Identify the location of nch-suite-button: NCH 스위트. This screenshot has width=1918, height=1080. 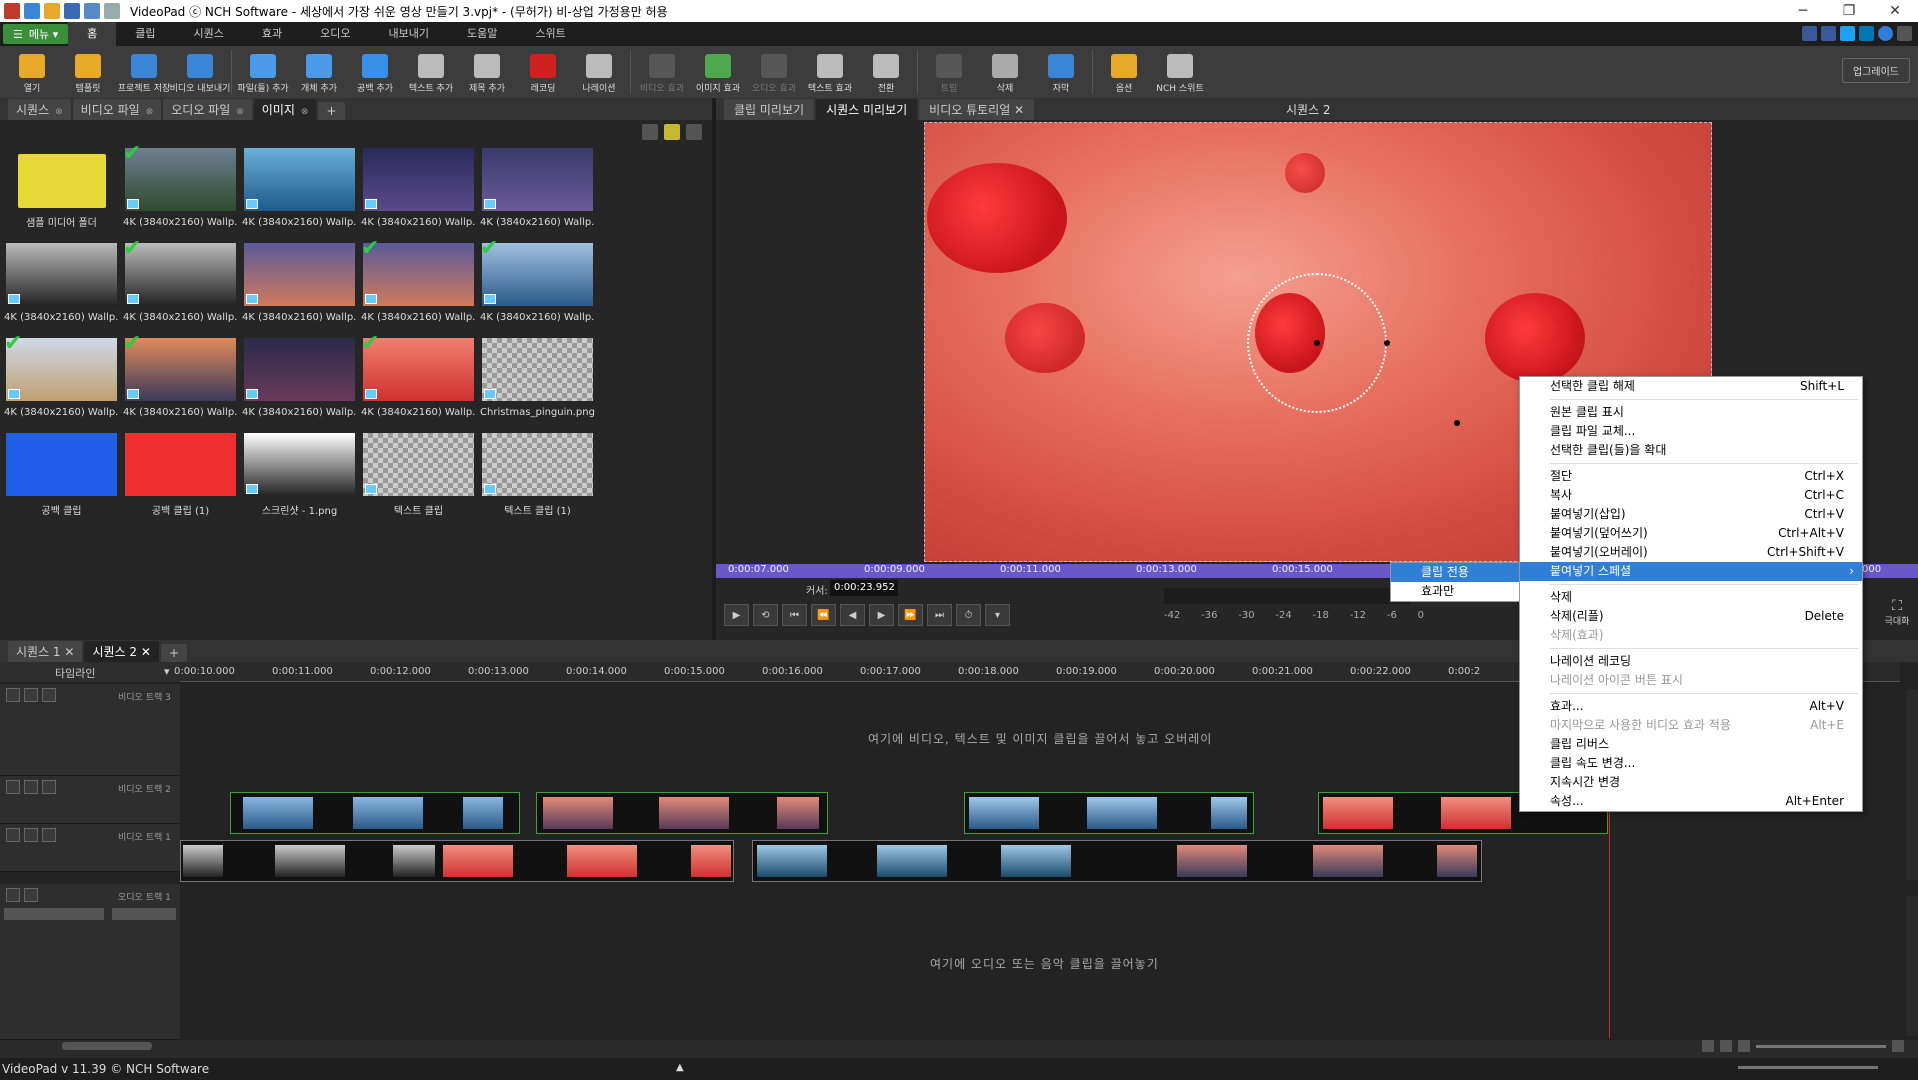
(1180, 72).